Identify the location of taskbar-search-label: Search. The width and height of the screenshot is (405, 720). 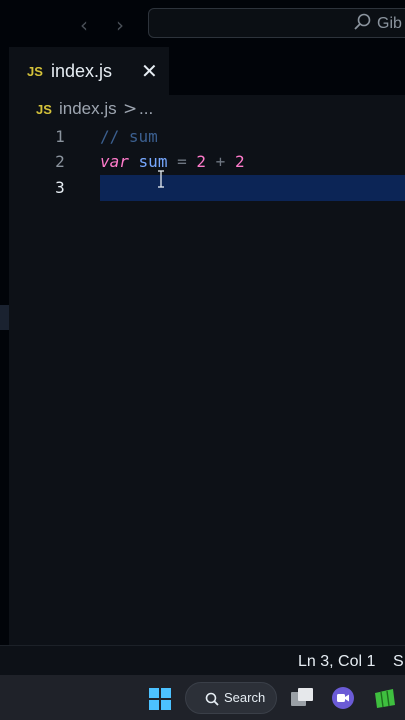
(245, 697).